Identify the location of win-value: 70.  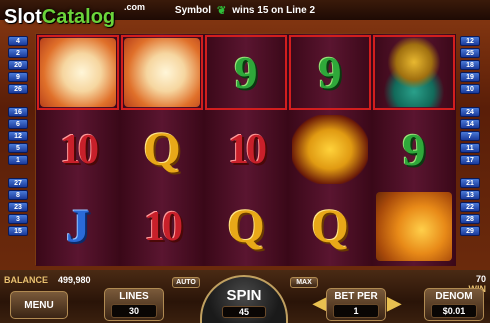
(480, 279).